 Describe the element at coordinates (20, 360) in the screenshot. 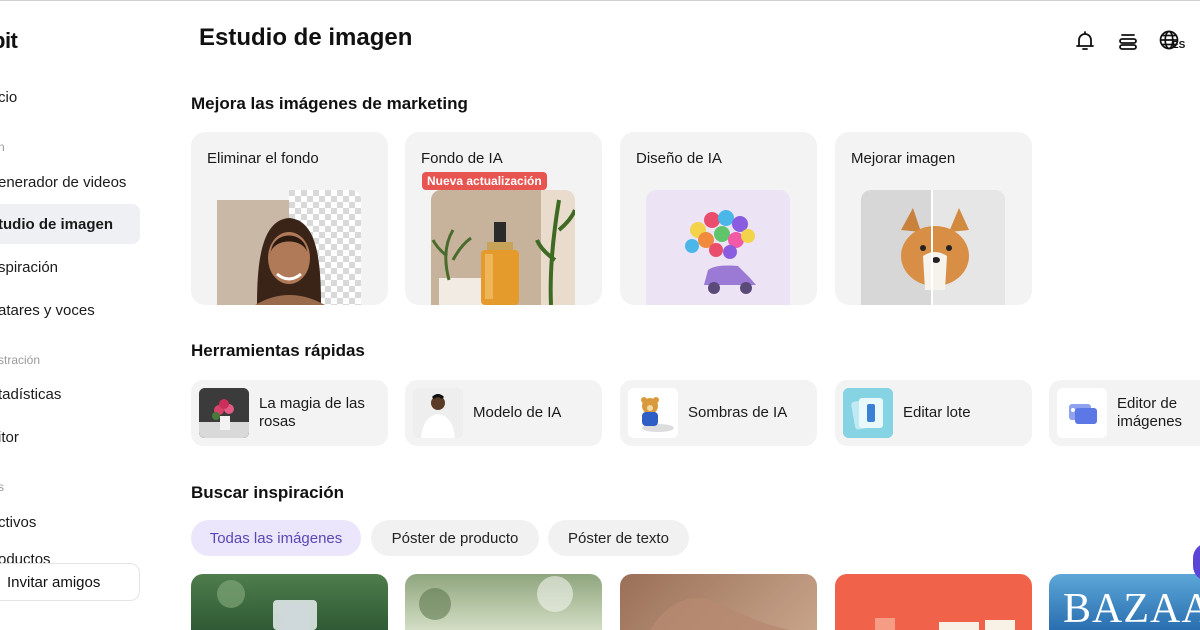

I see `sidebar-section-label: stración` at that location.